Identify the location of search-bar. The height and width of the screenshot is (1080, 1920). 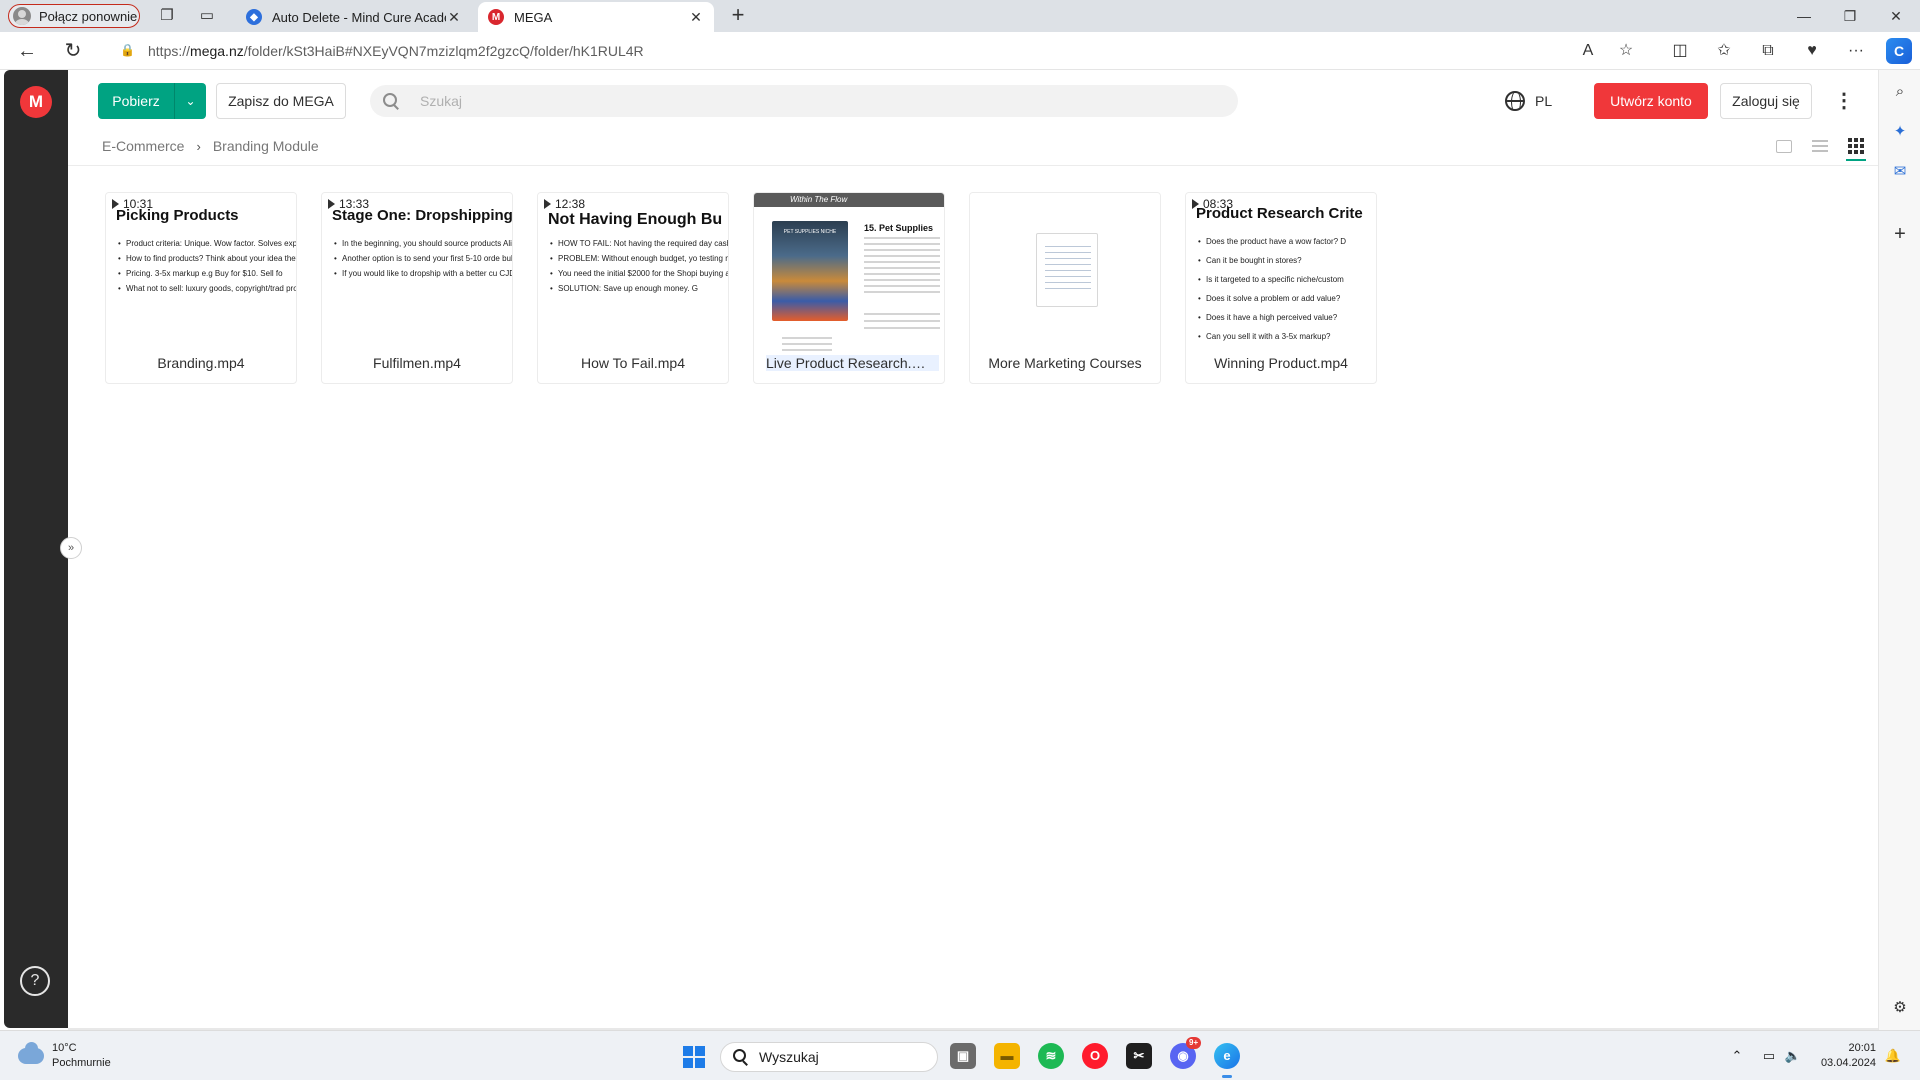
(804, 101).